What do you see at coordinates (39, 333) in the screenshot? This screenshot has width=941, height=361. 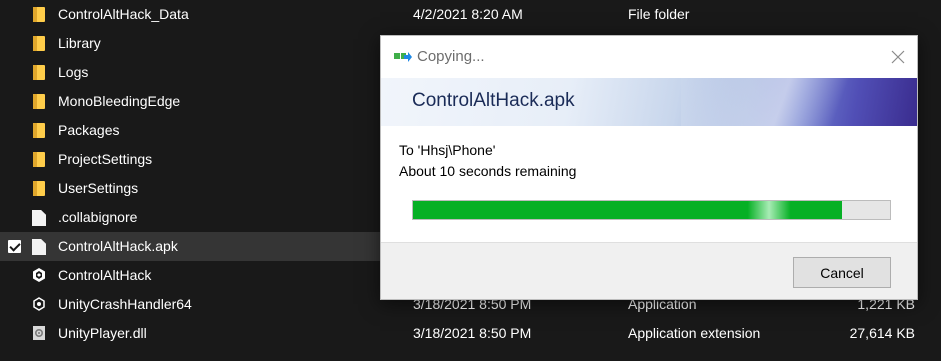 I see `dll-icon` at bounding box center [39, 333].